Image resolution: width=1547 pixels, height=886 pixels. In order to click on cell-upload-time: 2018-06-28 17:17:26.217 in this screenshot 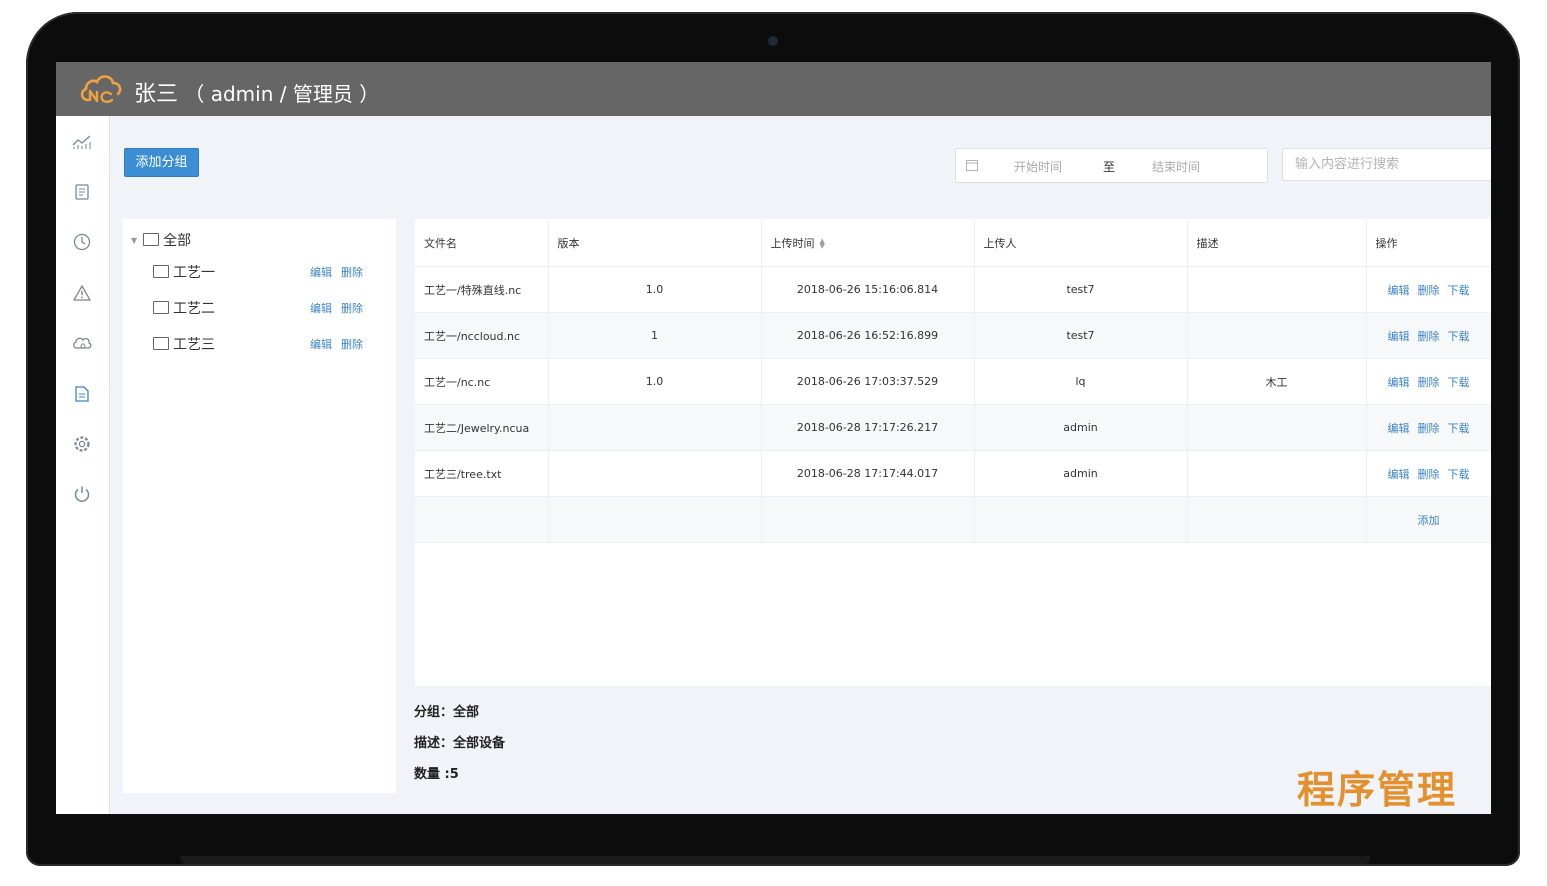, I will do `click(868, 427)`.